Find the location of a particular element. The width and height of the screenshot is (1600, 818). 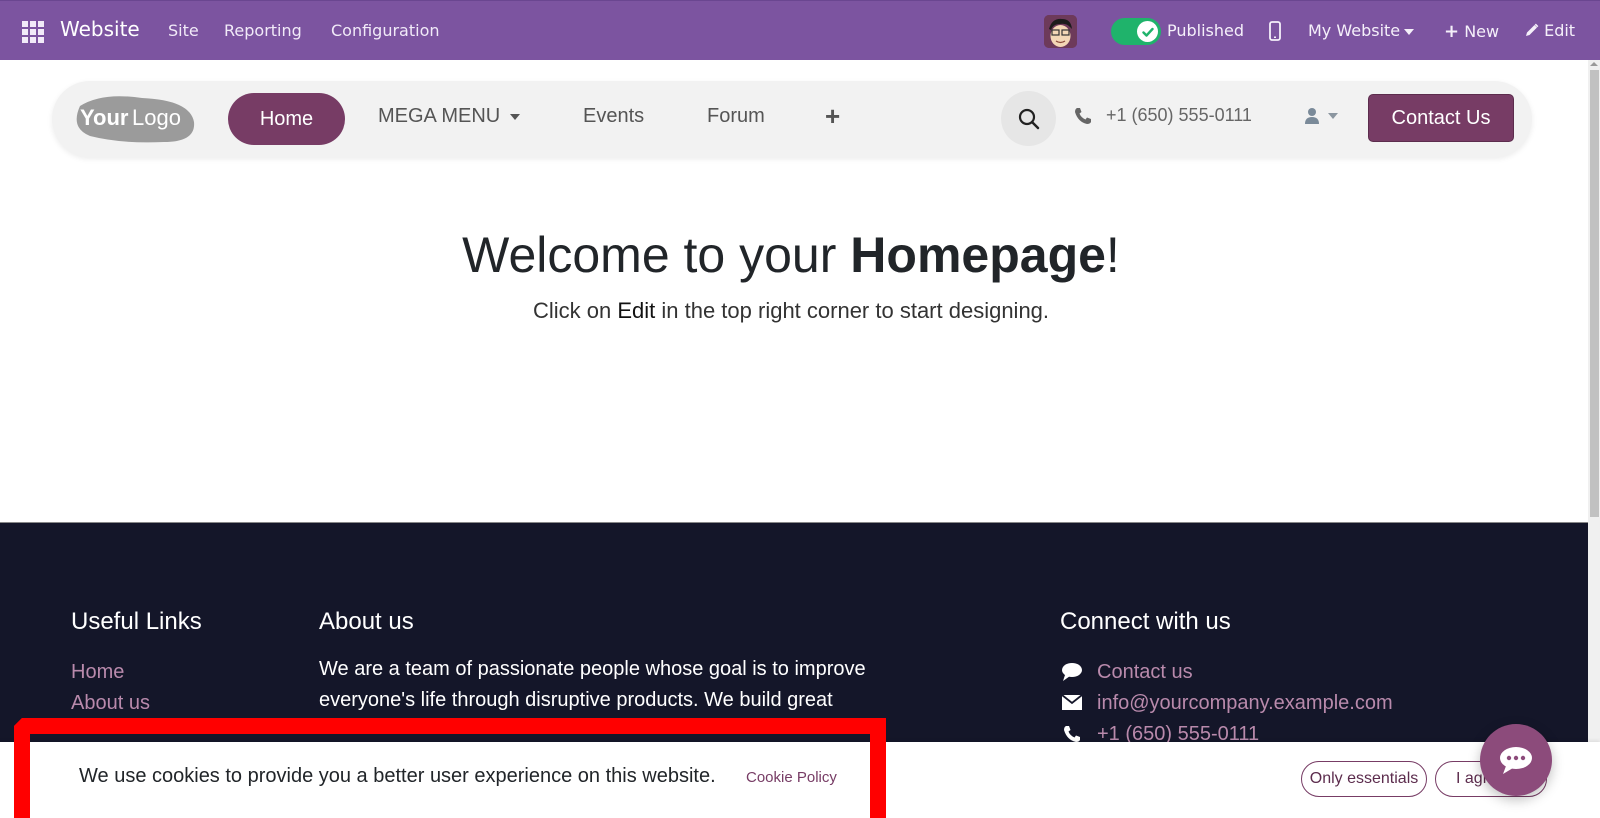

menu-configuration: Configuration is located at coordinates (385, 30).